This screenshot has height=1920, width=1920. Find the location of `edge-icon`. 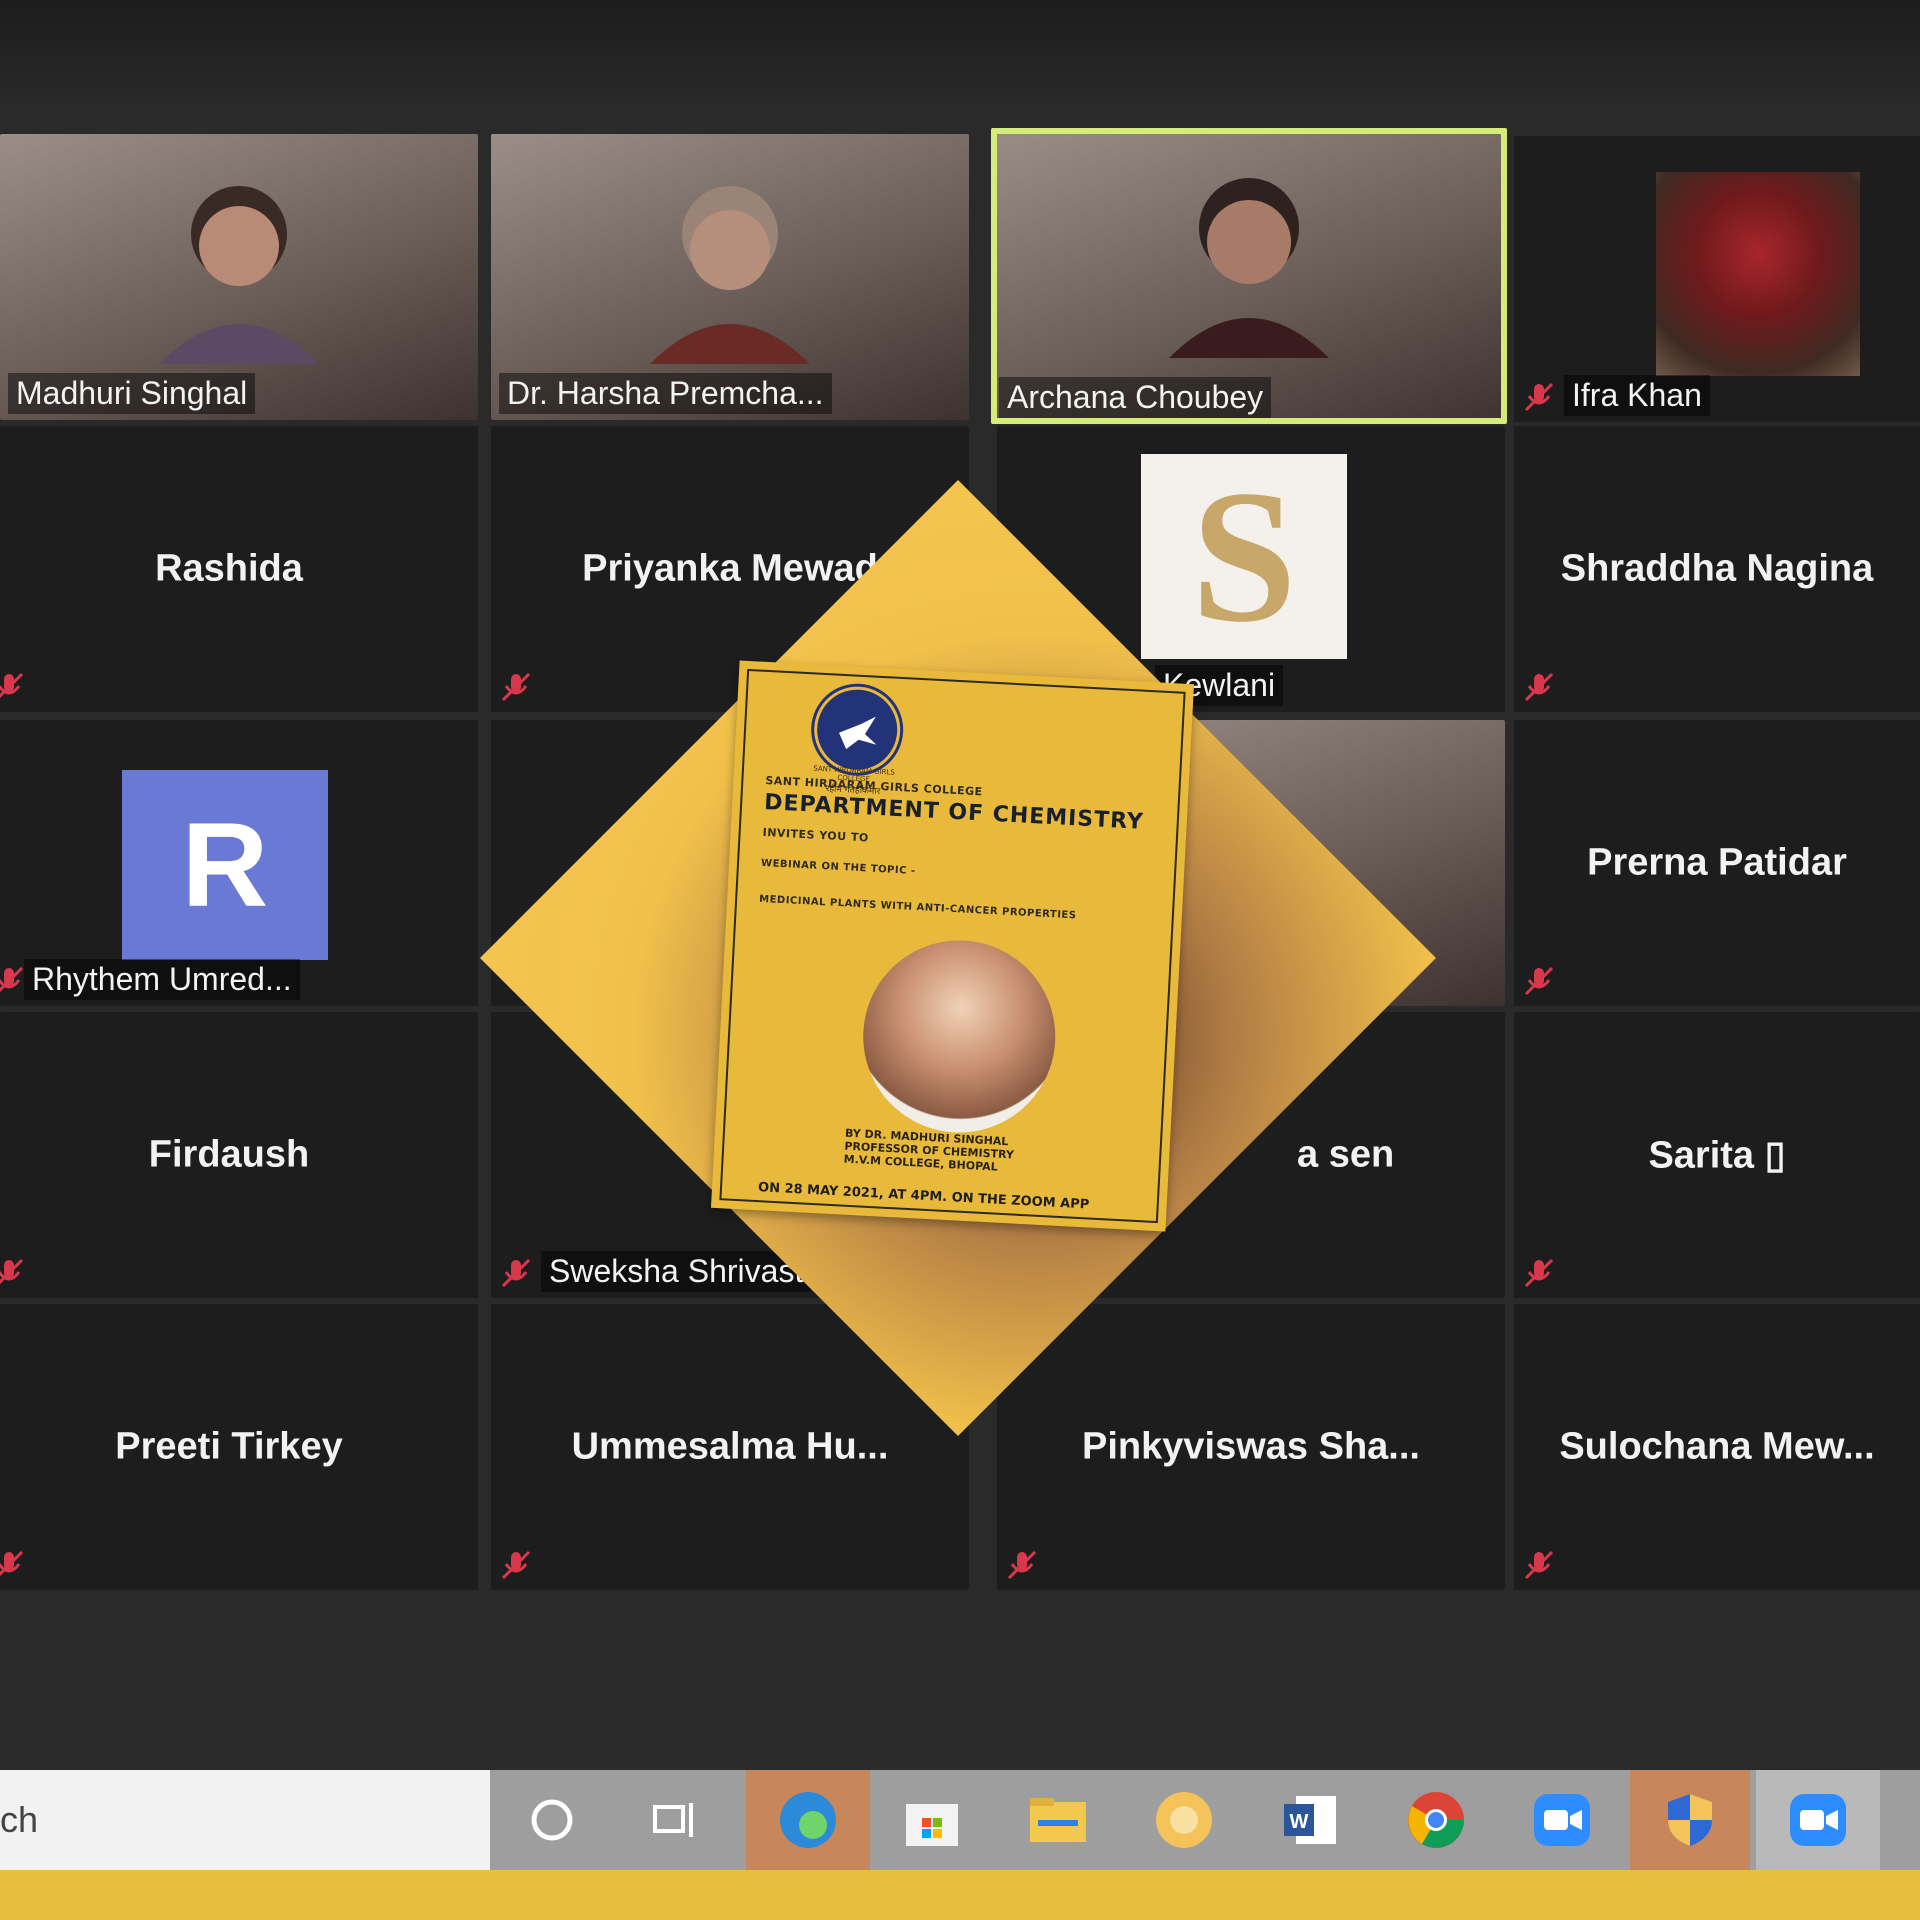

edge-icon is located at coordinates (808, 1820).